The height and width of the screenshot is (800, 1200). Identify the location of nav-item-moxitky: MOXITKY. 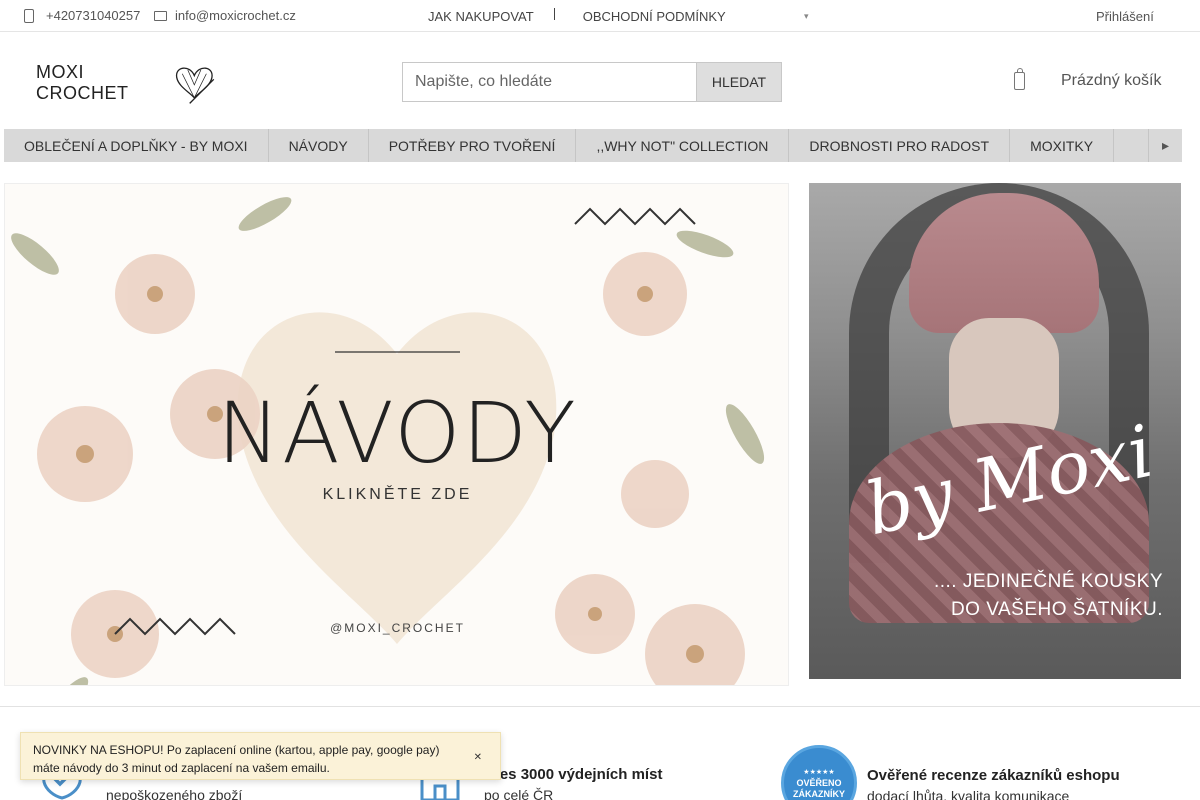
(1062, 145).